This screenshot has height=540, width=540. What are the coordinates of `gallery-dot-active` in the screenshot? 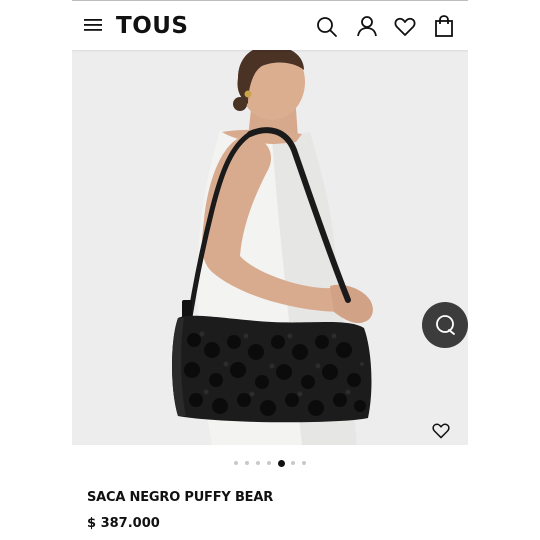 It's located at (281, 463).